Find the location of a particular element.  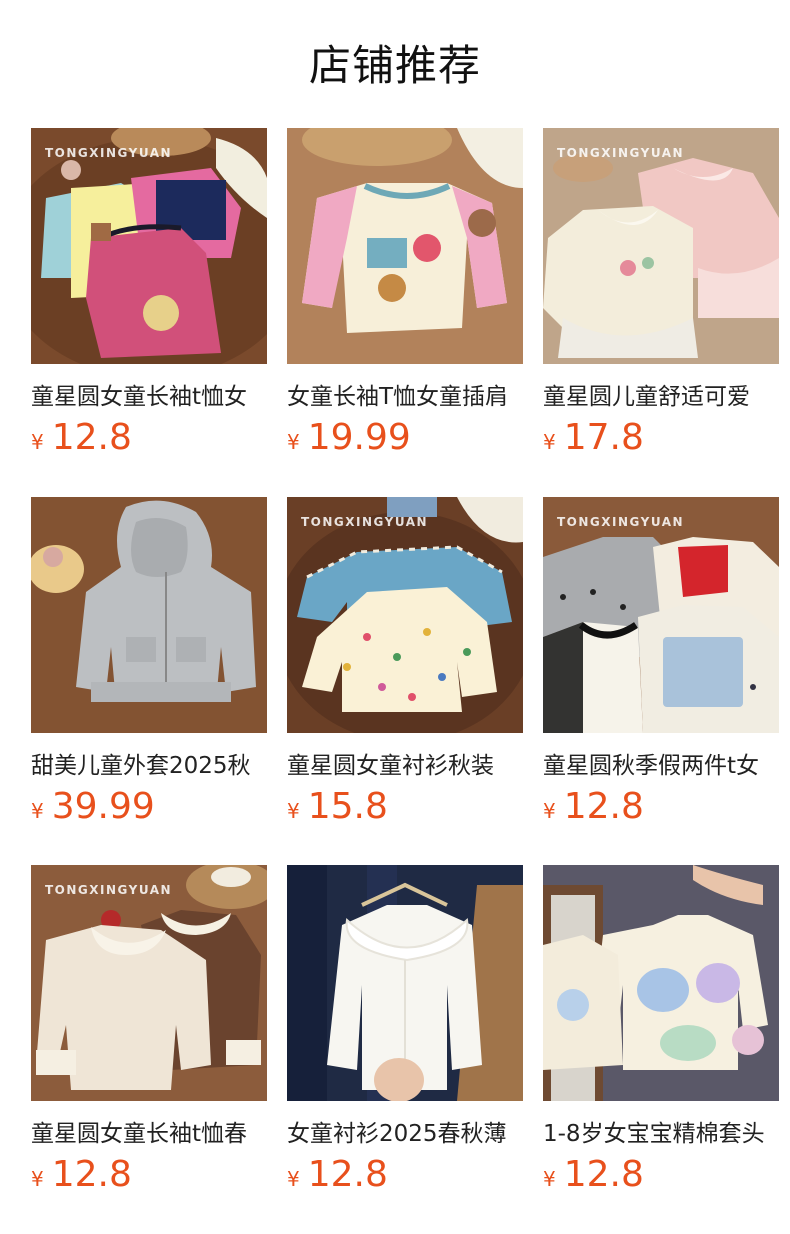

product-card: TONGXINGYUAN 童星圆女童长袖t恤春 ¥12.8 is located at coordinates (149, 1035).